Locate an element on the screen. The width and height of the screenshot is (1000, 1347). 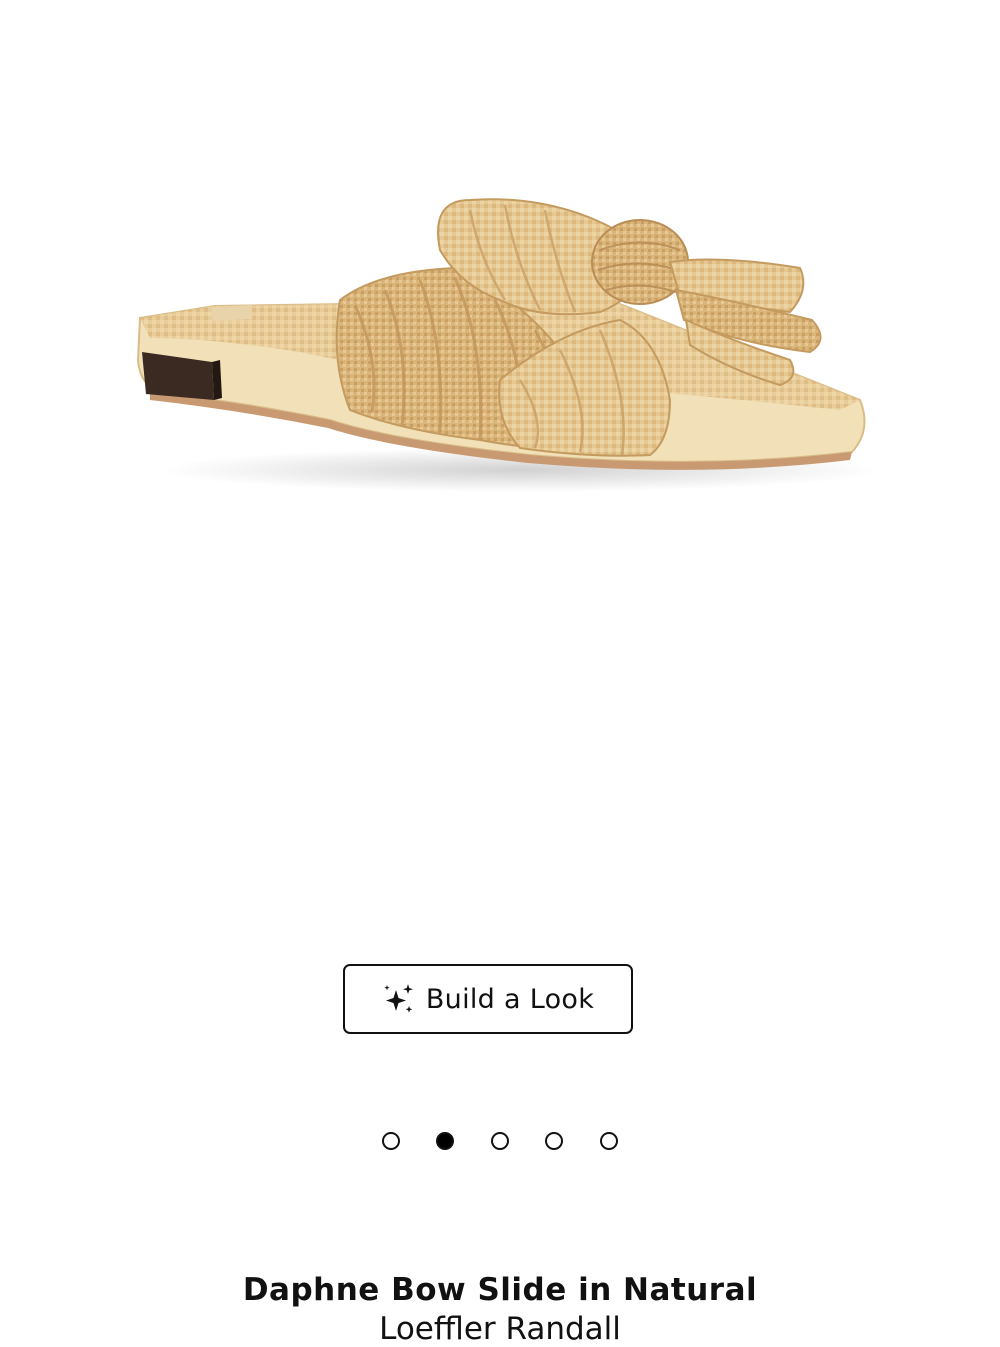
build-a-look-button: Build a Look is located at coordinates (488, 999).